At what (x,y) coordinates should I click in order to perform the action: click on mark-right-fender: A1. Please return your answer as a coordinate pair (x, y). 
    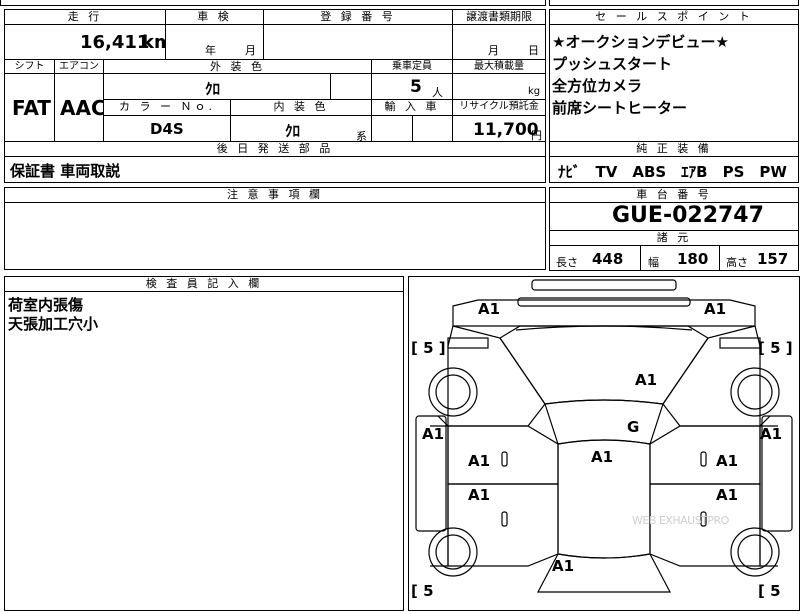
    Looking at the image, I should click on (771, 434).